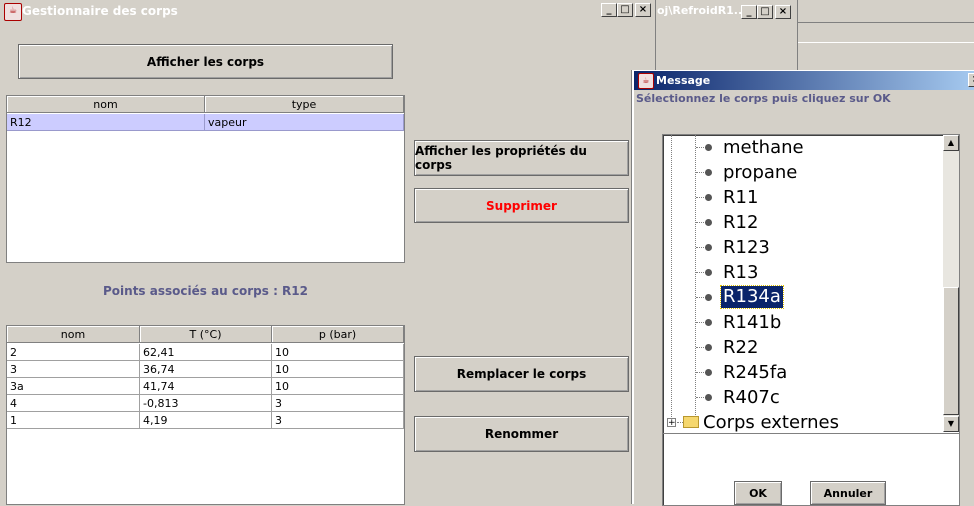  I want to click on tree-item-label: propane, so click(760, 172).